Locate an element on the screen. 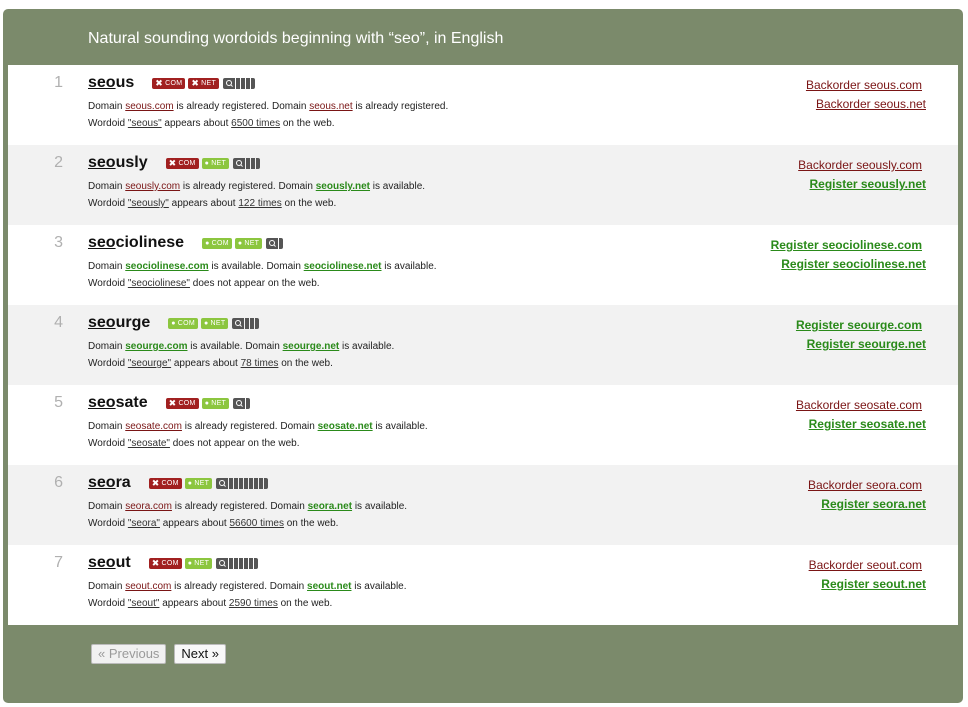  frequency-count-link: 78 times is located at coordinates (260, 363).